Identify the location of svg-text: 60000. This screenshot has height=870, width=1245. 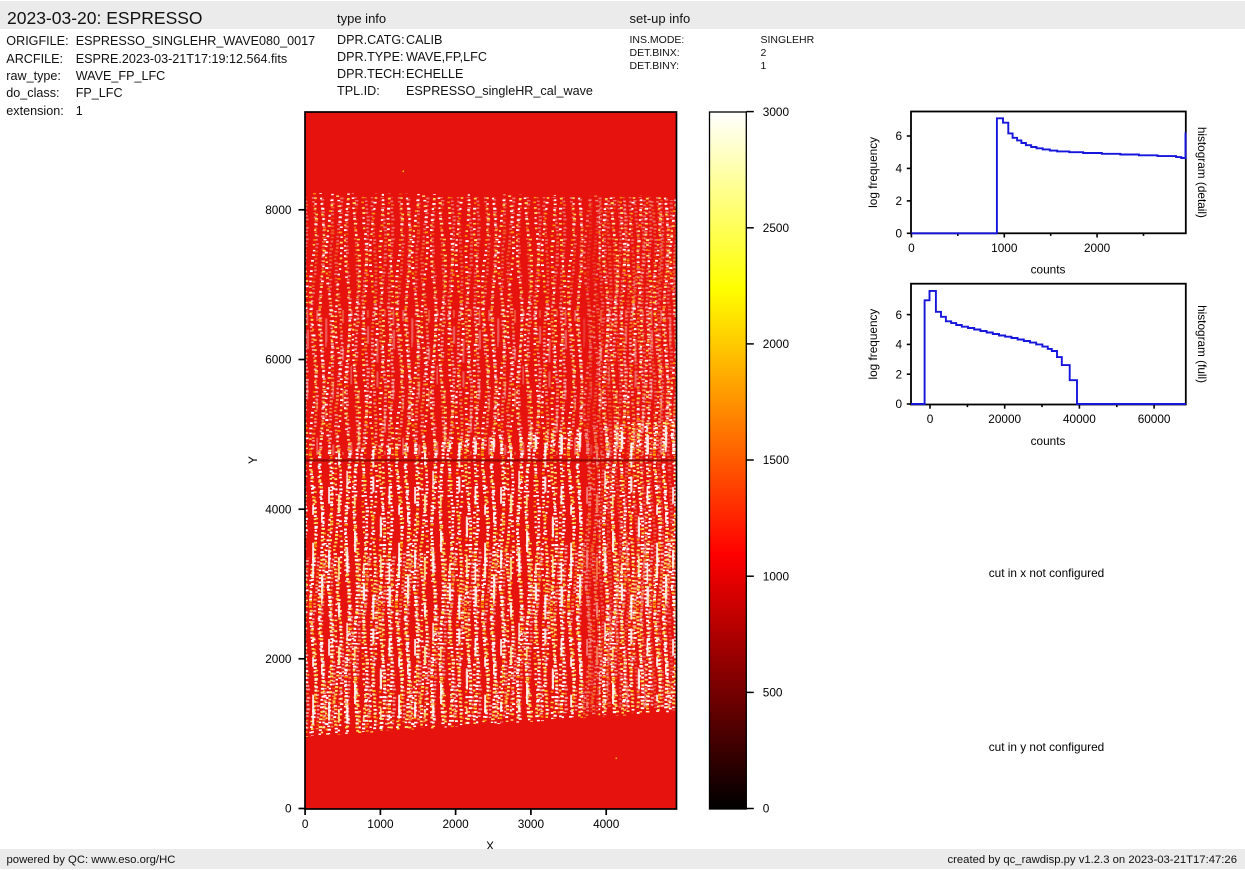
(1154, 419).